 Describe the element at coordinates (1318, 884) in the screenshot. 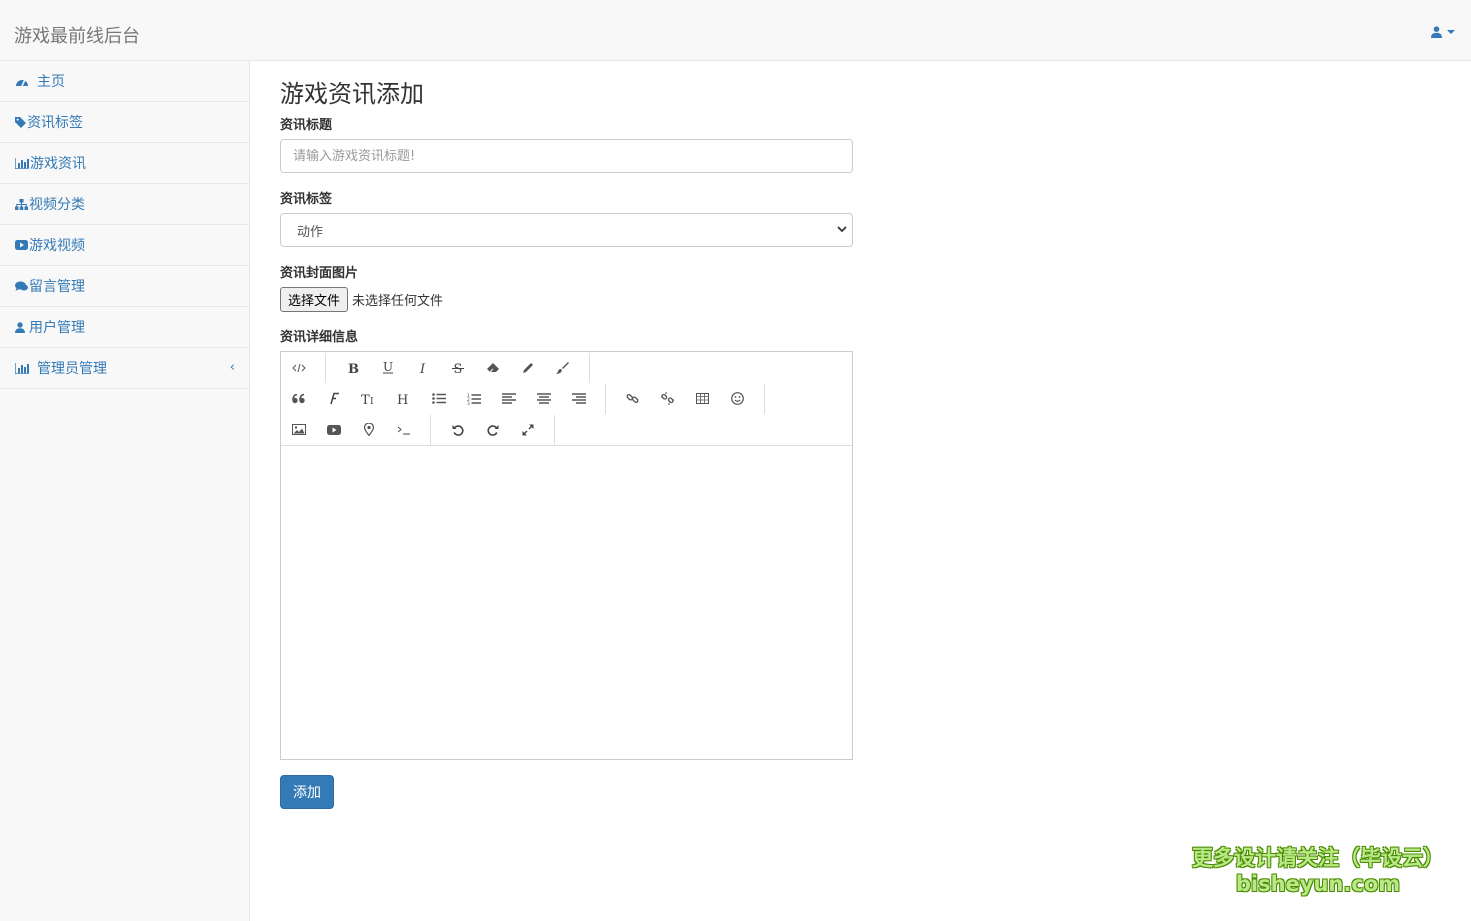

I see `watermark-line-2: bisheyun.com` at that location.